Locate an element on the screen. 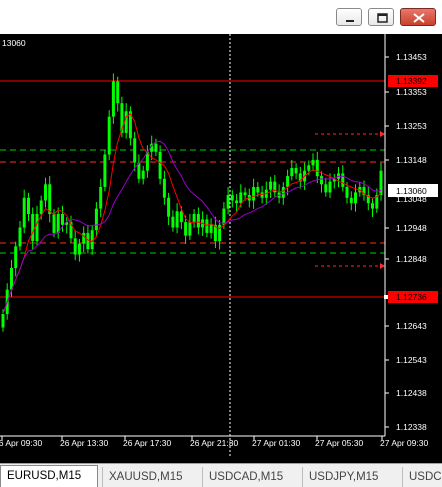 The width and height of the screenshot is (442, 487). price-scale-label: 1.12543 is located at coordinates (411, 360).